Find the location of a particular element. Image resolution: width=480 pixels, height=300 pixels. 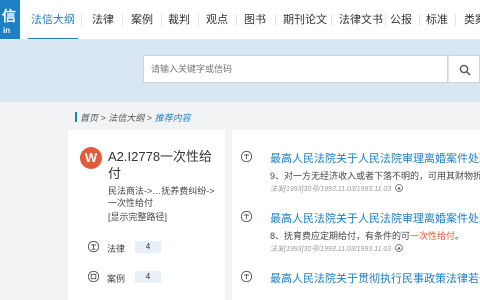

search-button is located at coordinates (464, 69).